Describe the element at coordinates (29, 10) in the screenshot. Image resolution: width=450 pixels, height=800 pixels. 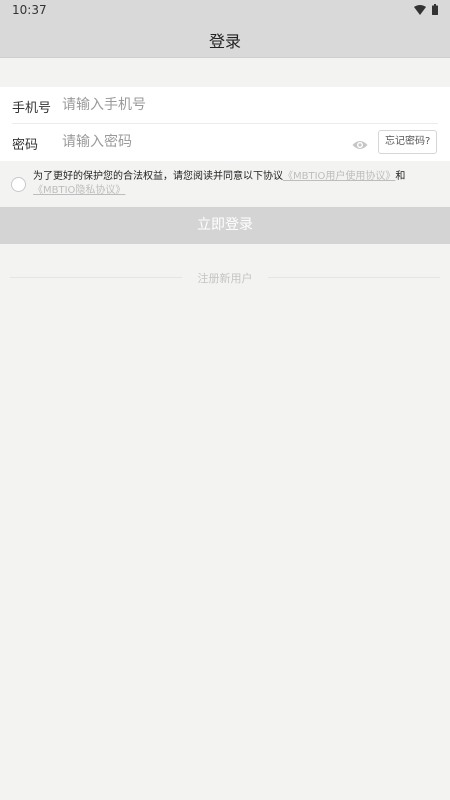
I see `status-time: 10:37` at that location.